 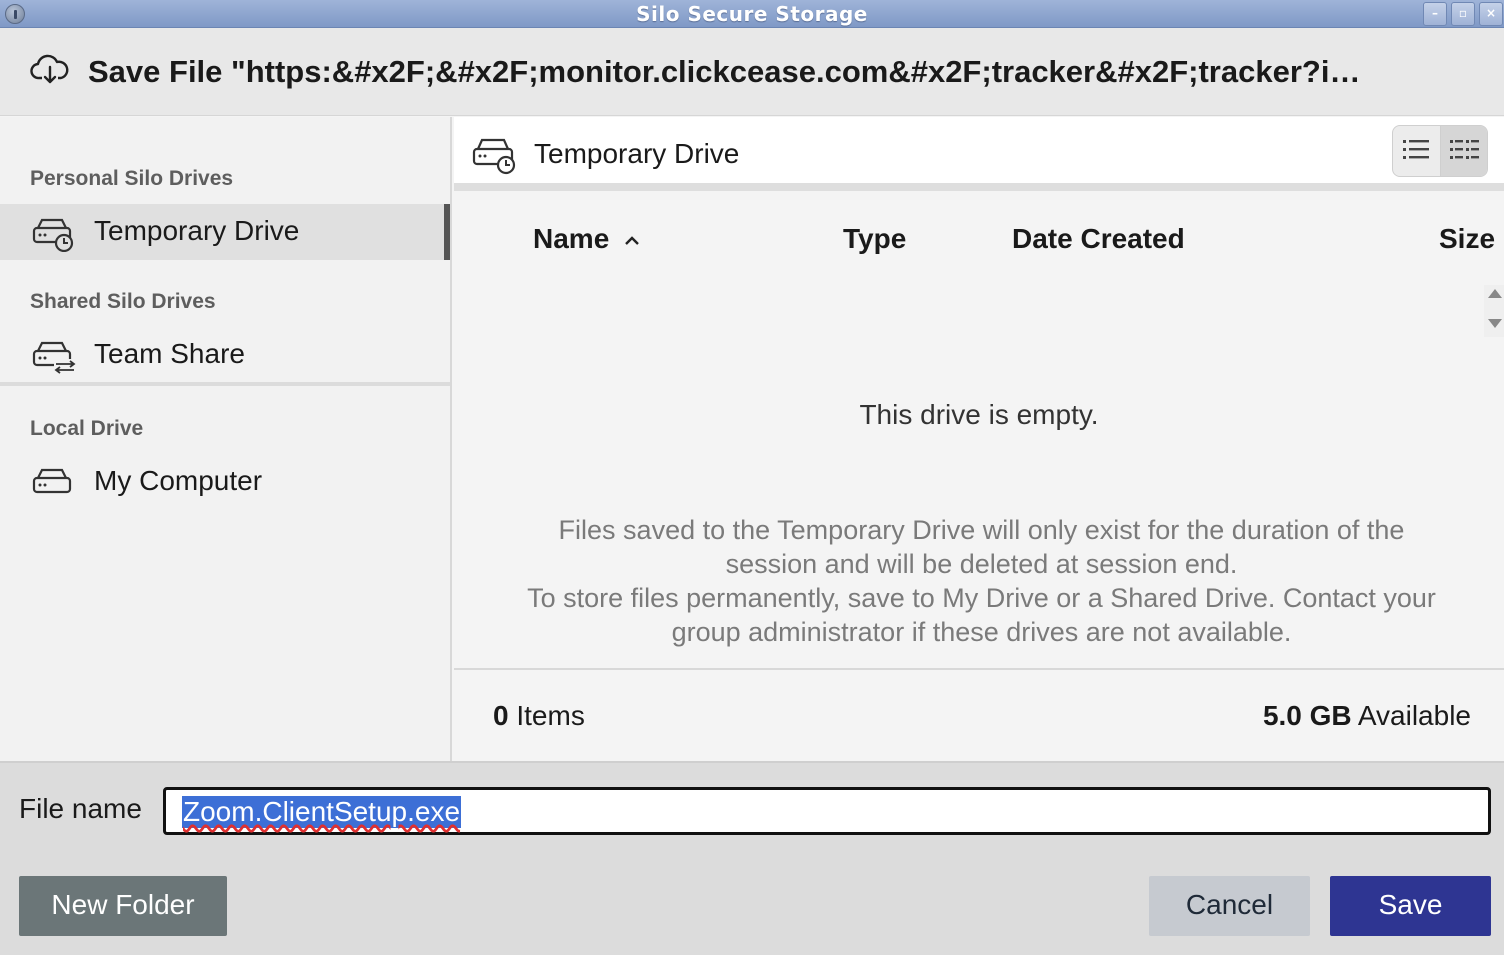 I want to click on new-folder-button: New Folder, so click(x=123, y=906).